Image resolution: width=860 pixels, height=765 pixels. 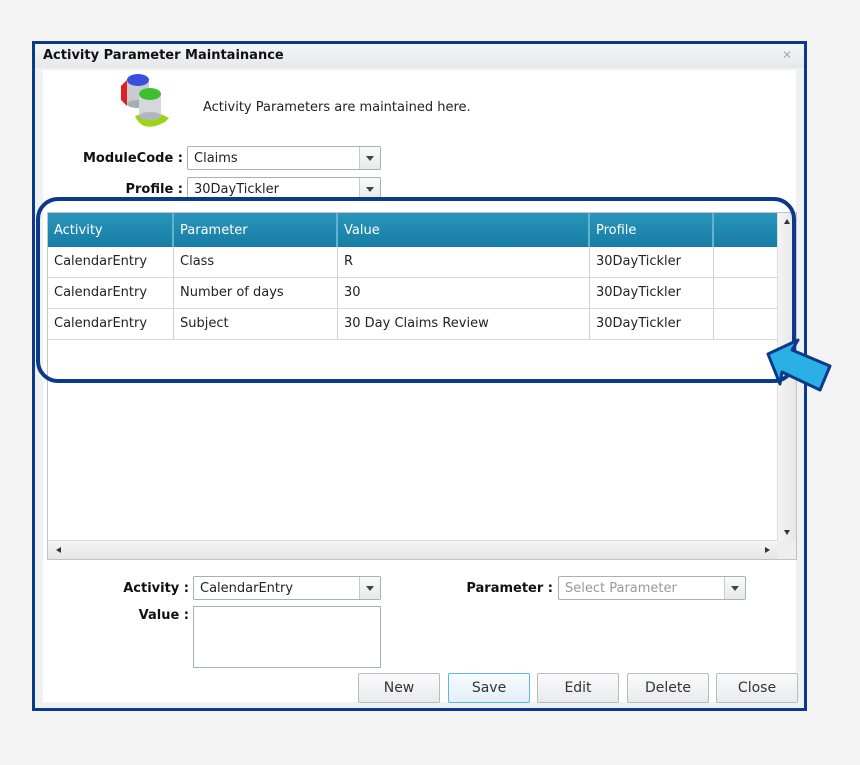 What do you see at coordinates (464, 293) in the screenshot?
I see `cell-value: 30` at bounding box center [464, 293].